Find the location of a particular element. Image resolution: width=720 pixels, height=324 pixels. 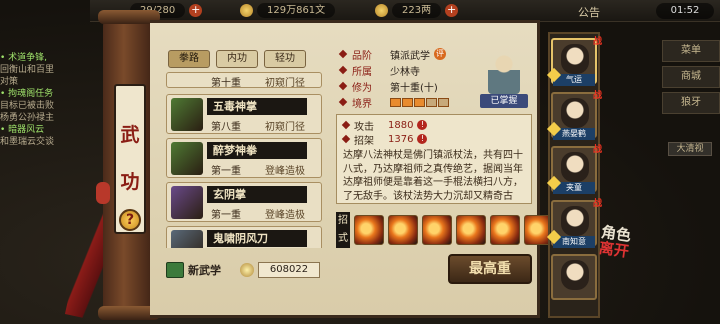

school-value: 少林寺 is located at coordinates (405, 72).